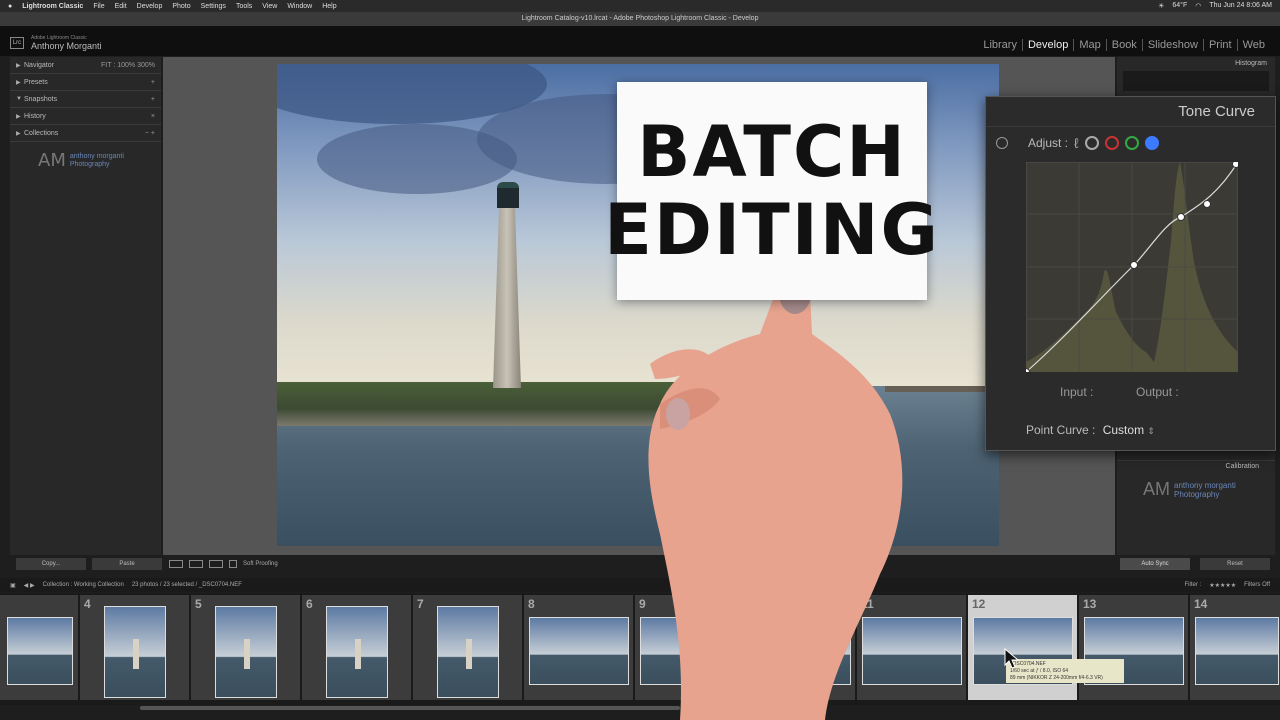 This screenshot has width=1280, height=720. Describe the element at coordinates (329, 6) in the screenshot. I see `menu-help: Help` at that location.